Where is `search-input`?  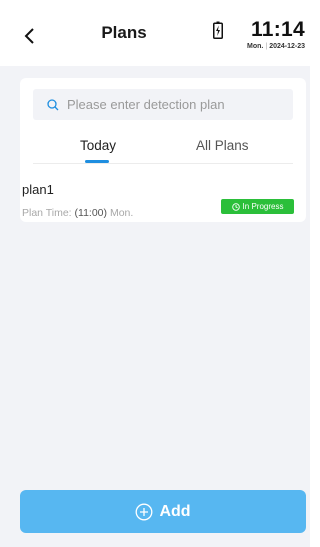 search-input is located at coordinates (177, 104).